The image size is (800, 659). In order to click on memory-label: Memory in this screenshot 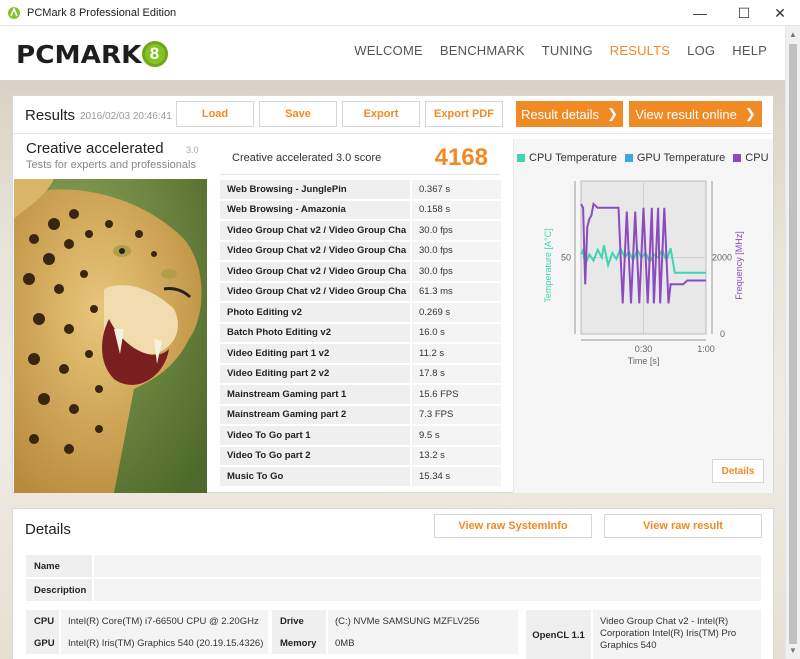, I will do `click(299, 643)`.